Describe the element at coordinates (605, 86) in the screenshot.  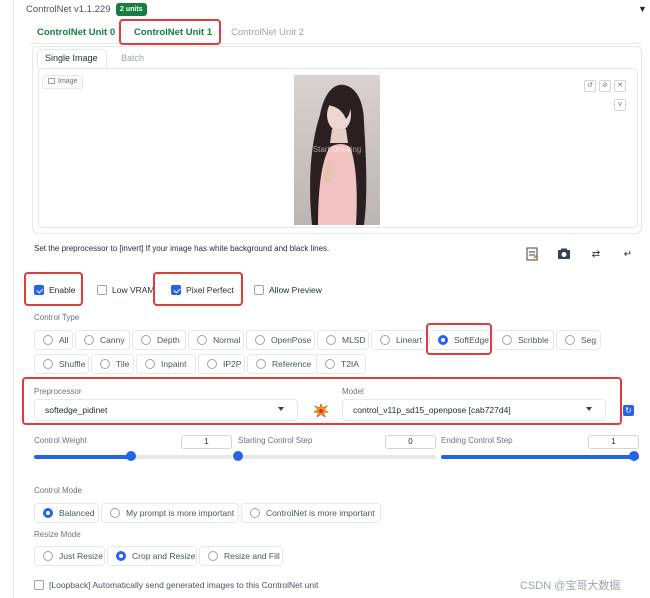
I see `clear-icon: ⊘` at that location.